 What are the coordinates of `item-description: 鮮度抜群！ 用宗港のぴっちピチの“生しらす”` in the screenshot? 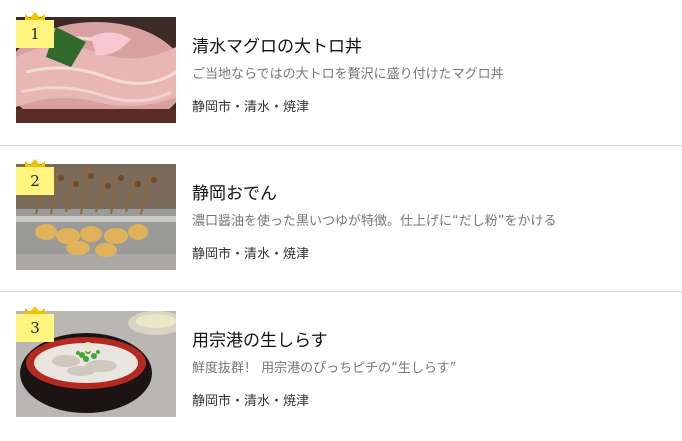 It's located at (324, 368).